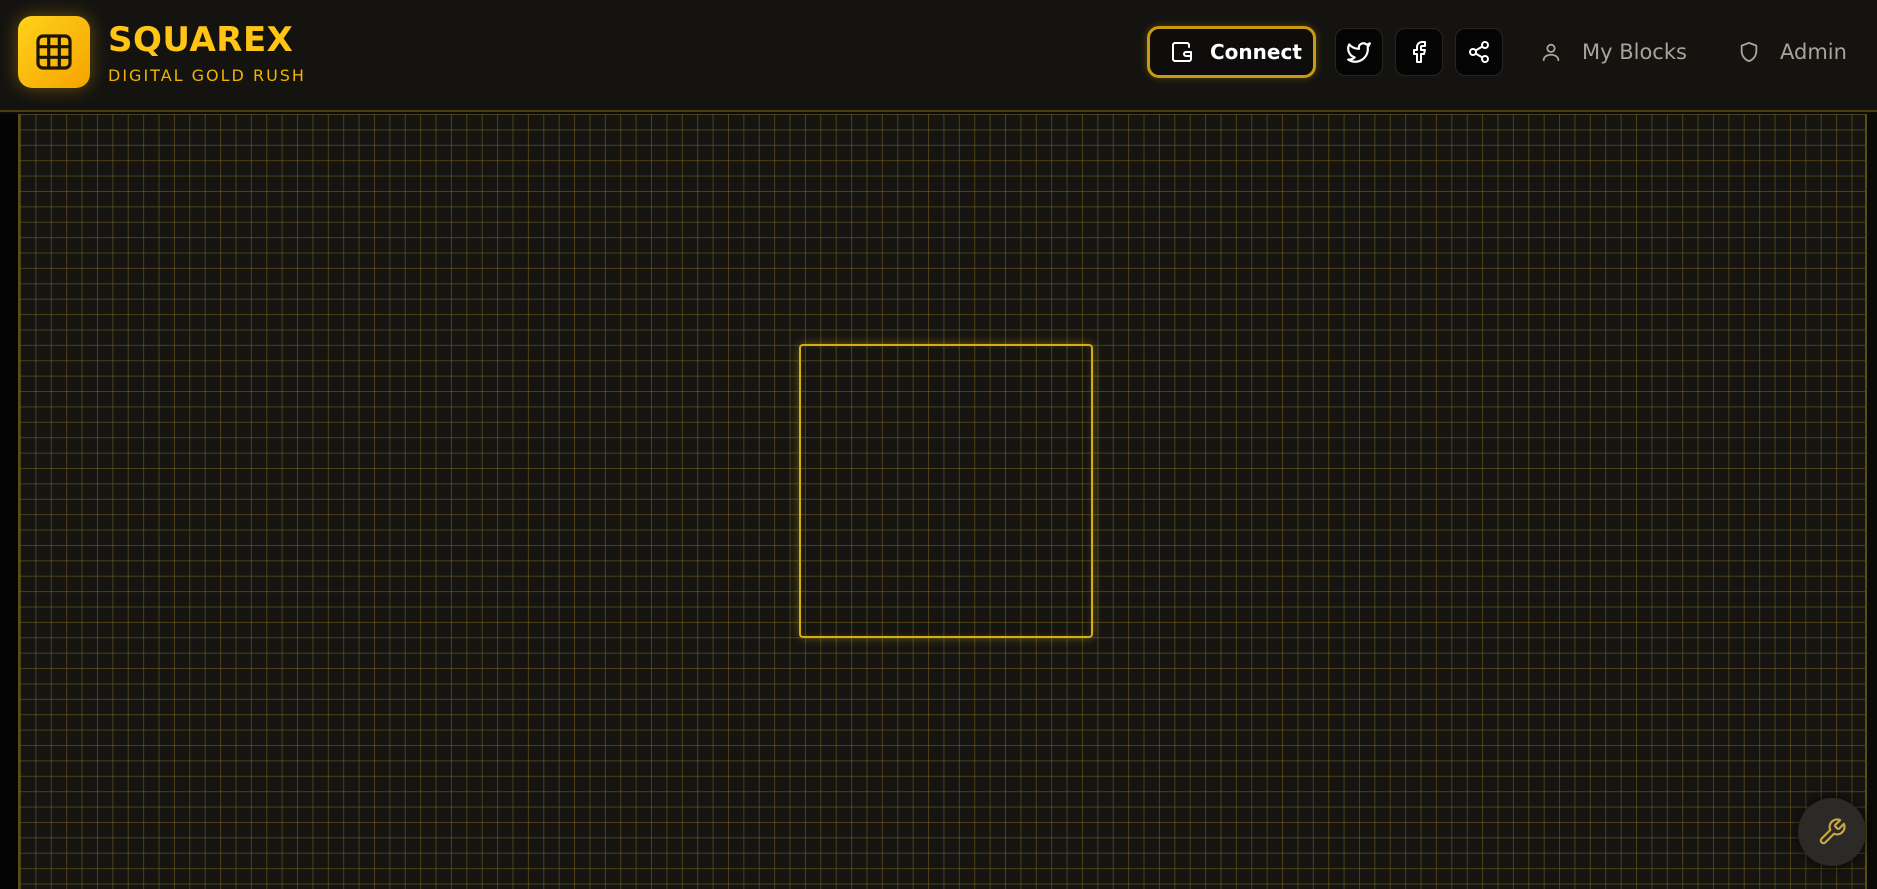 This screenshot has height=889, width=1877. Describe the element at coordinates (1872, 501) in the screenshot. I see `right-edge` at that location.